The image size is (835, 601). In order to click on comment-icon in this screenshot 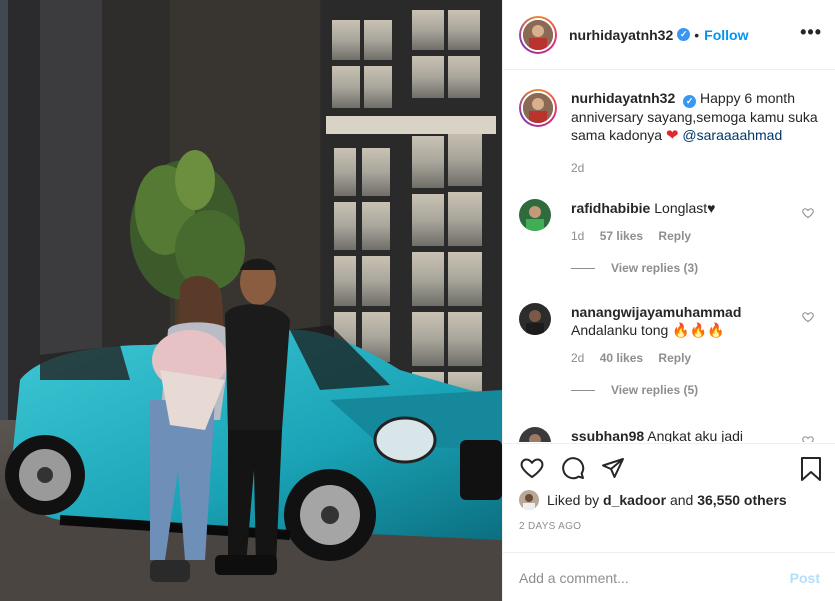, I will do `click(573, 468)`.